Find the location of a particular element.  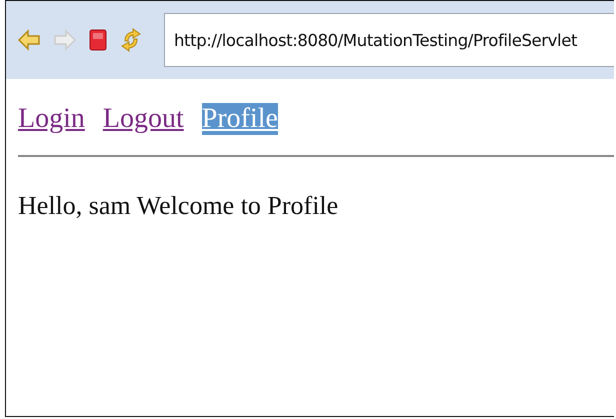

welcome-message: Hello, sam Welcome to Profile is located at coordinates (179, 206).